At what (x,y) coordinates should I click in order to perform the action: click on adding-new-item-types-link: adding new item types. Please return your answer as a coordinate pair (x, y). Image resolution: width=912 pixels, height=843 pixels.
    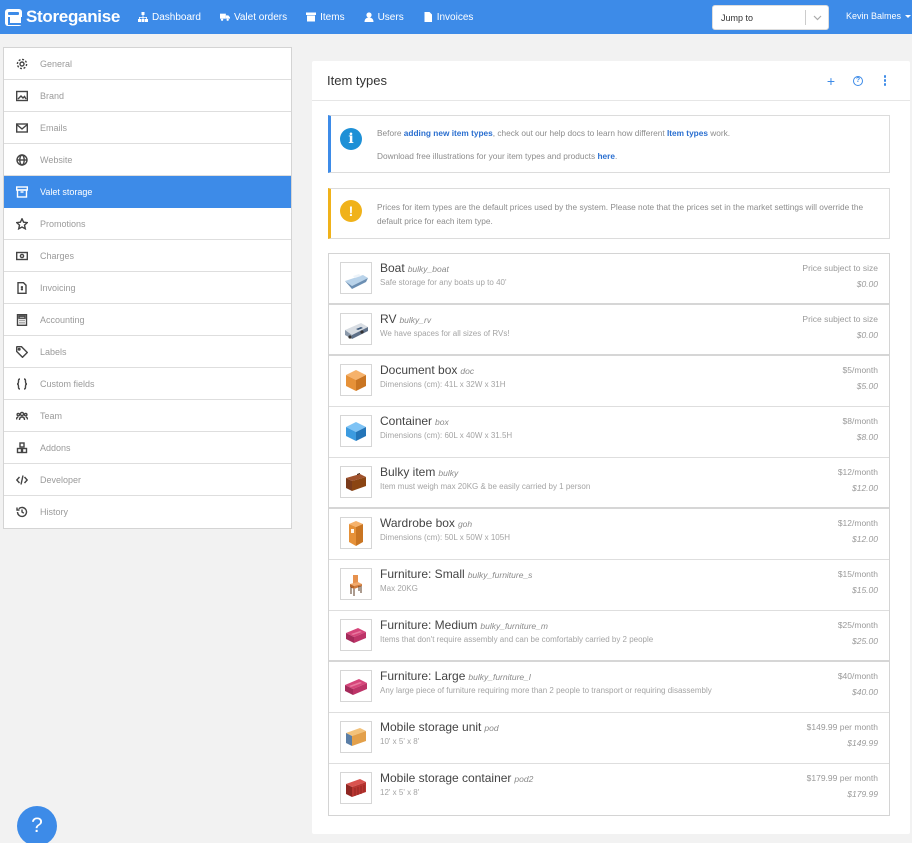
    Looking at the image, I should click on (448, 133).